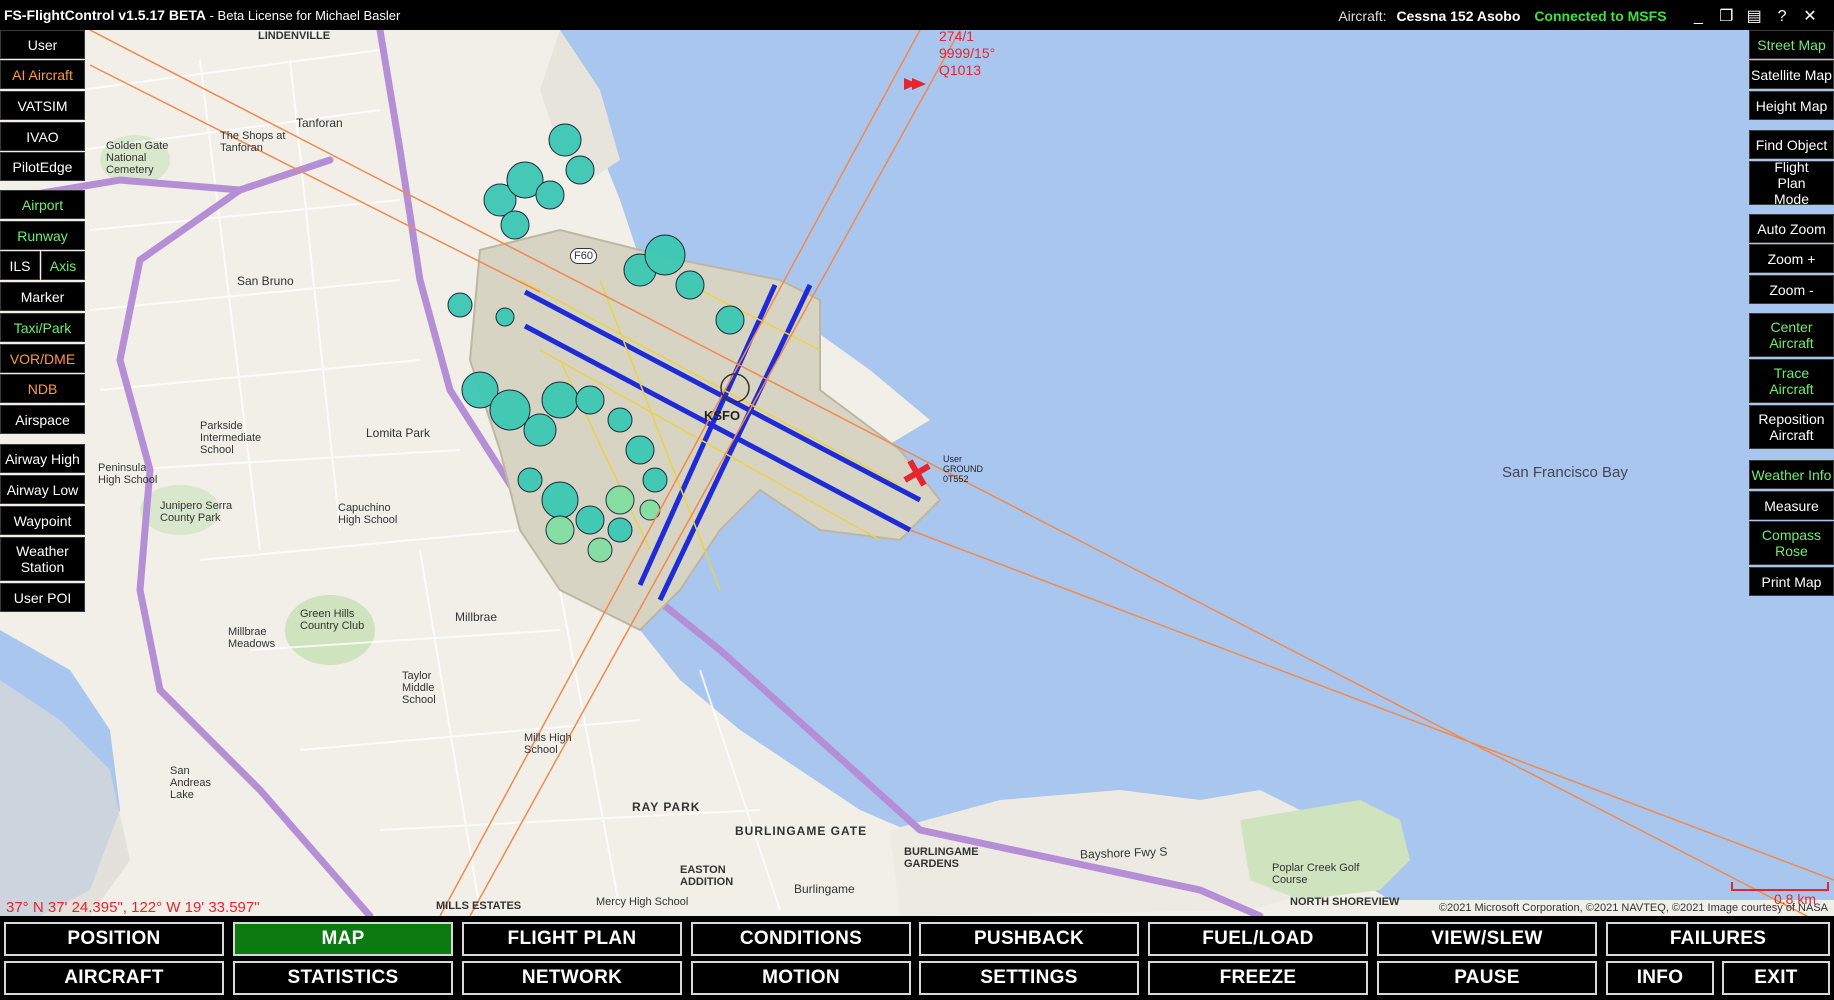 This screenshot has width=1834, height=1000. I want to click on map-label: San Francisco Bay, so click(1565, 472).